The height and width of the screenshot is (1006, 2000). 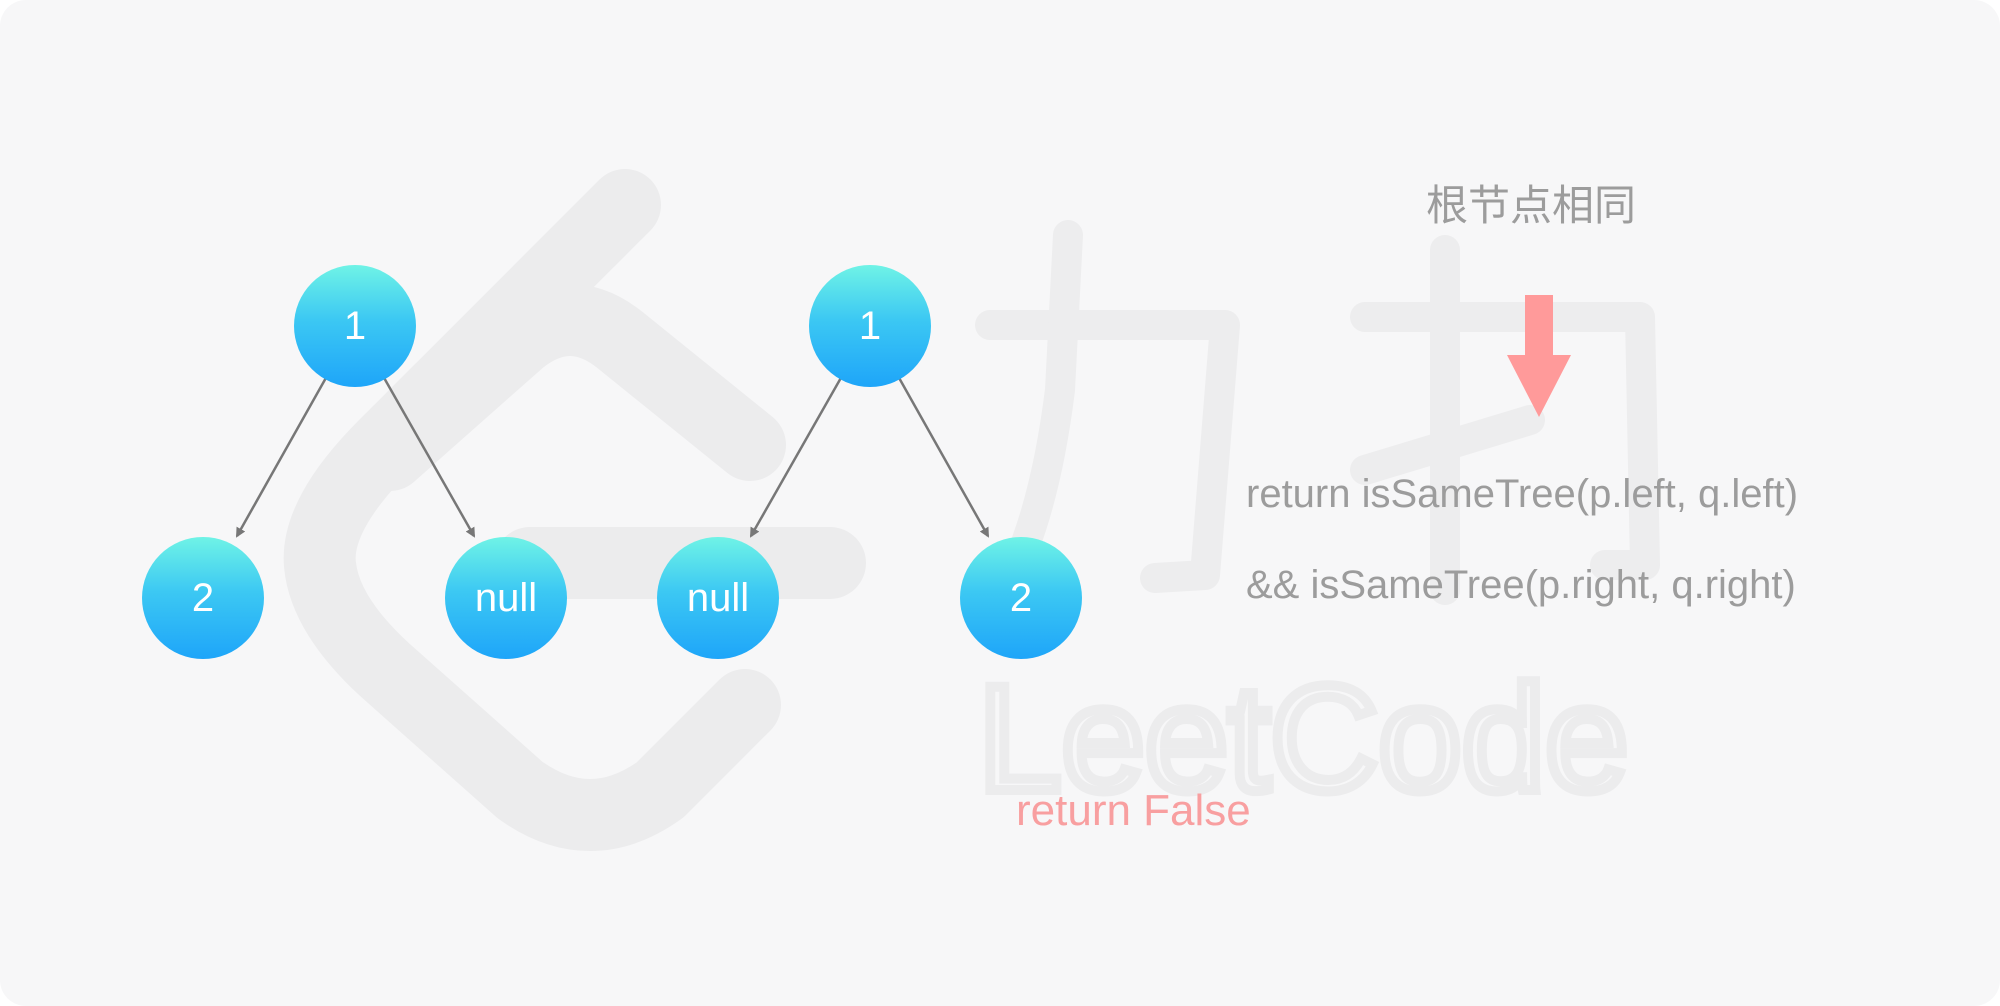 What do you see at coordinates (1521, 585) in the screenshot?
I see `code-line-right-compare: && isSameTree(p.right, q.right)` at bounding box center [1521, 585].